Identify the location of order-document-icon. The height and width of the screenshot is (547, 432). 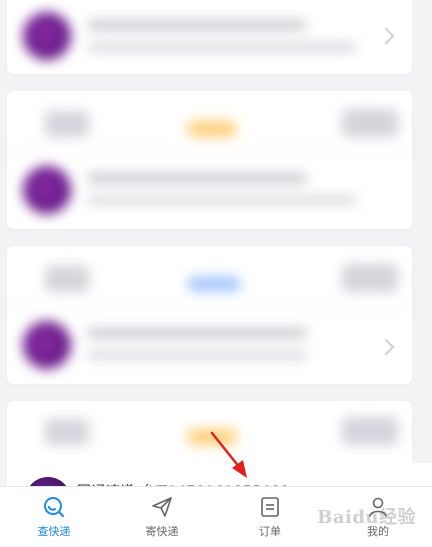
(270, 507).